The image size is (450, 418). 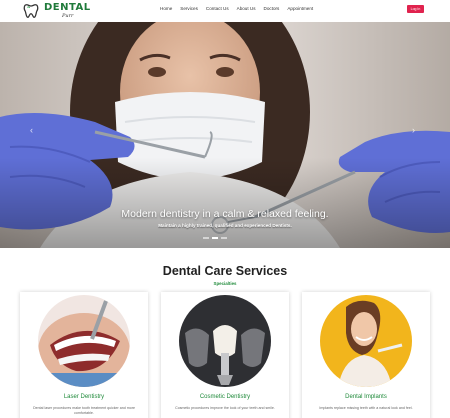 I want to click on brand-tagline: Purr, so click(x=68, y=16).